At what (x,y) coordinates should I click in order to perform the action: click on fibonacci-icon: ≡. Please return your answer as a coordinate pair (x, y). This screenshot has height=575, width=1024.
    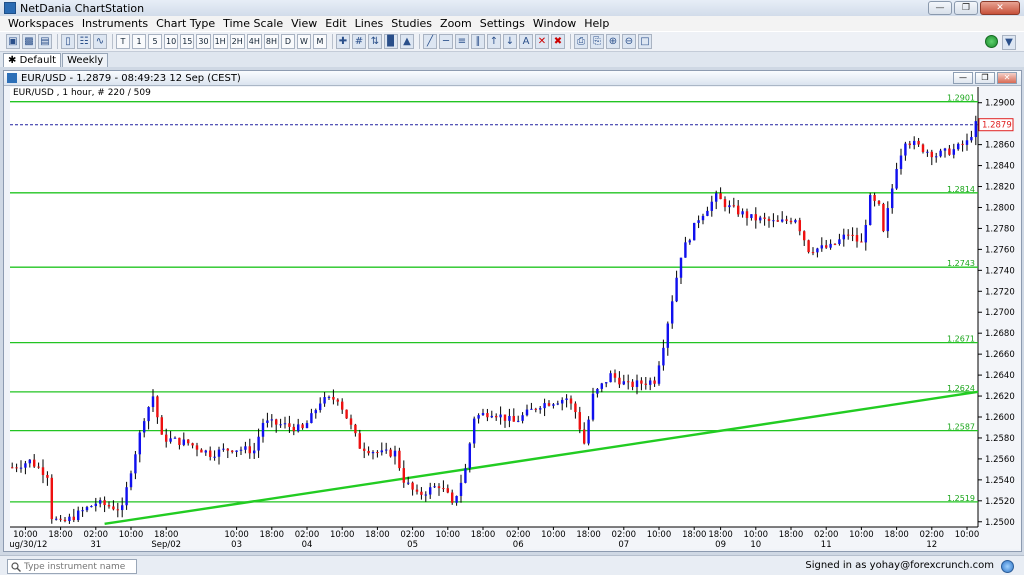
    Looking at the image, I should click on (462, 41).